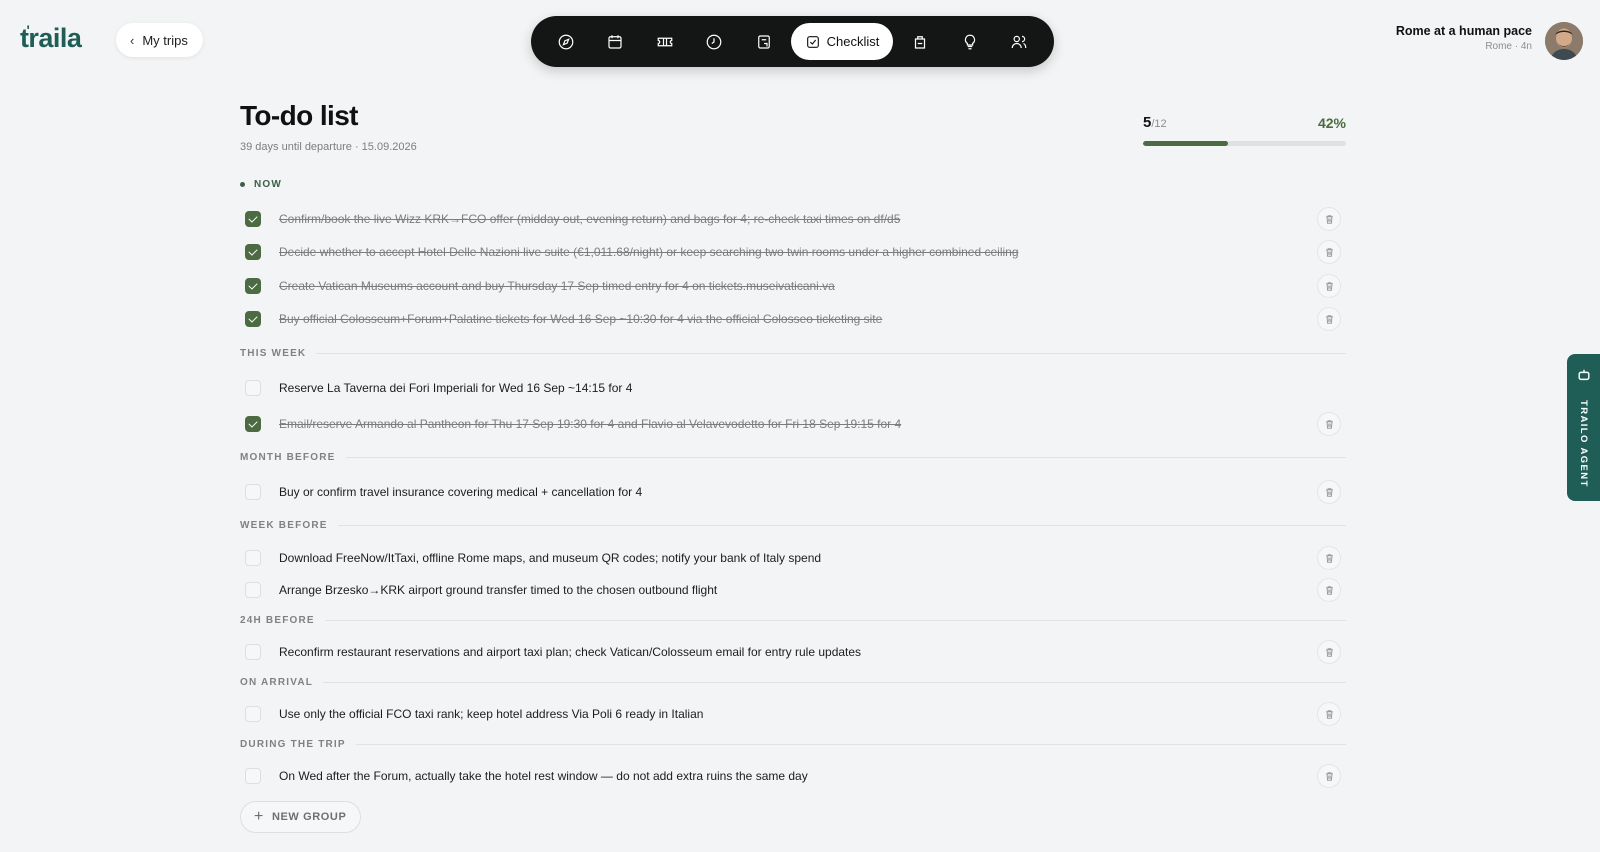 This screenshot has height=852, width=1600. What do you see at coordinates (301, 817) in the screenshot?
I see `new-group-button: + NEW GROUP` at bounding box center [301, 817].